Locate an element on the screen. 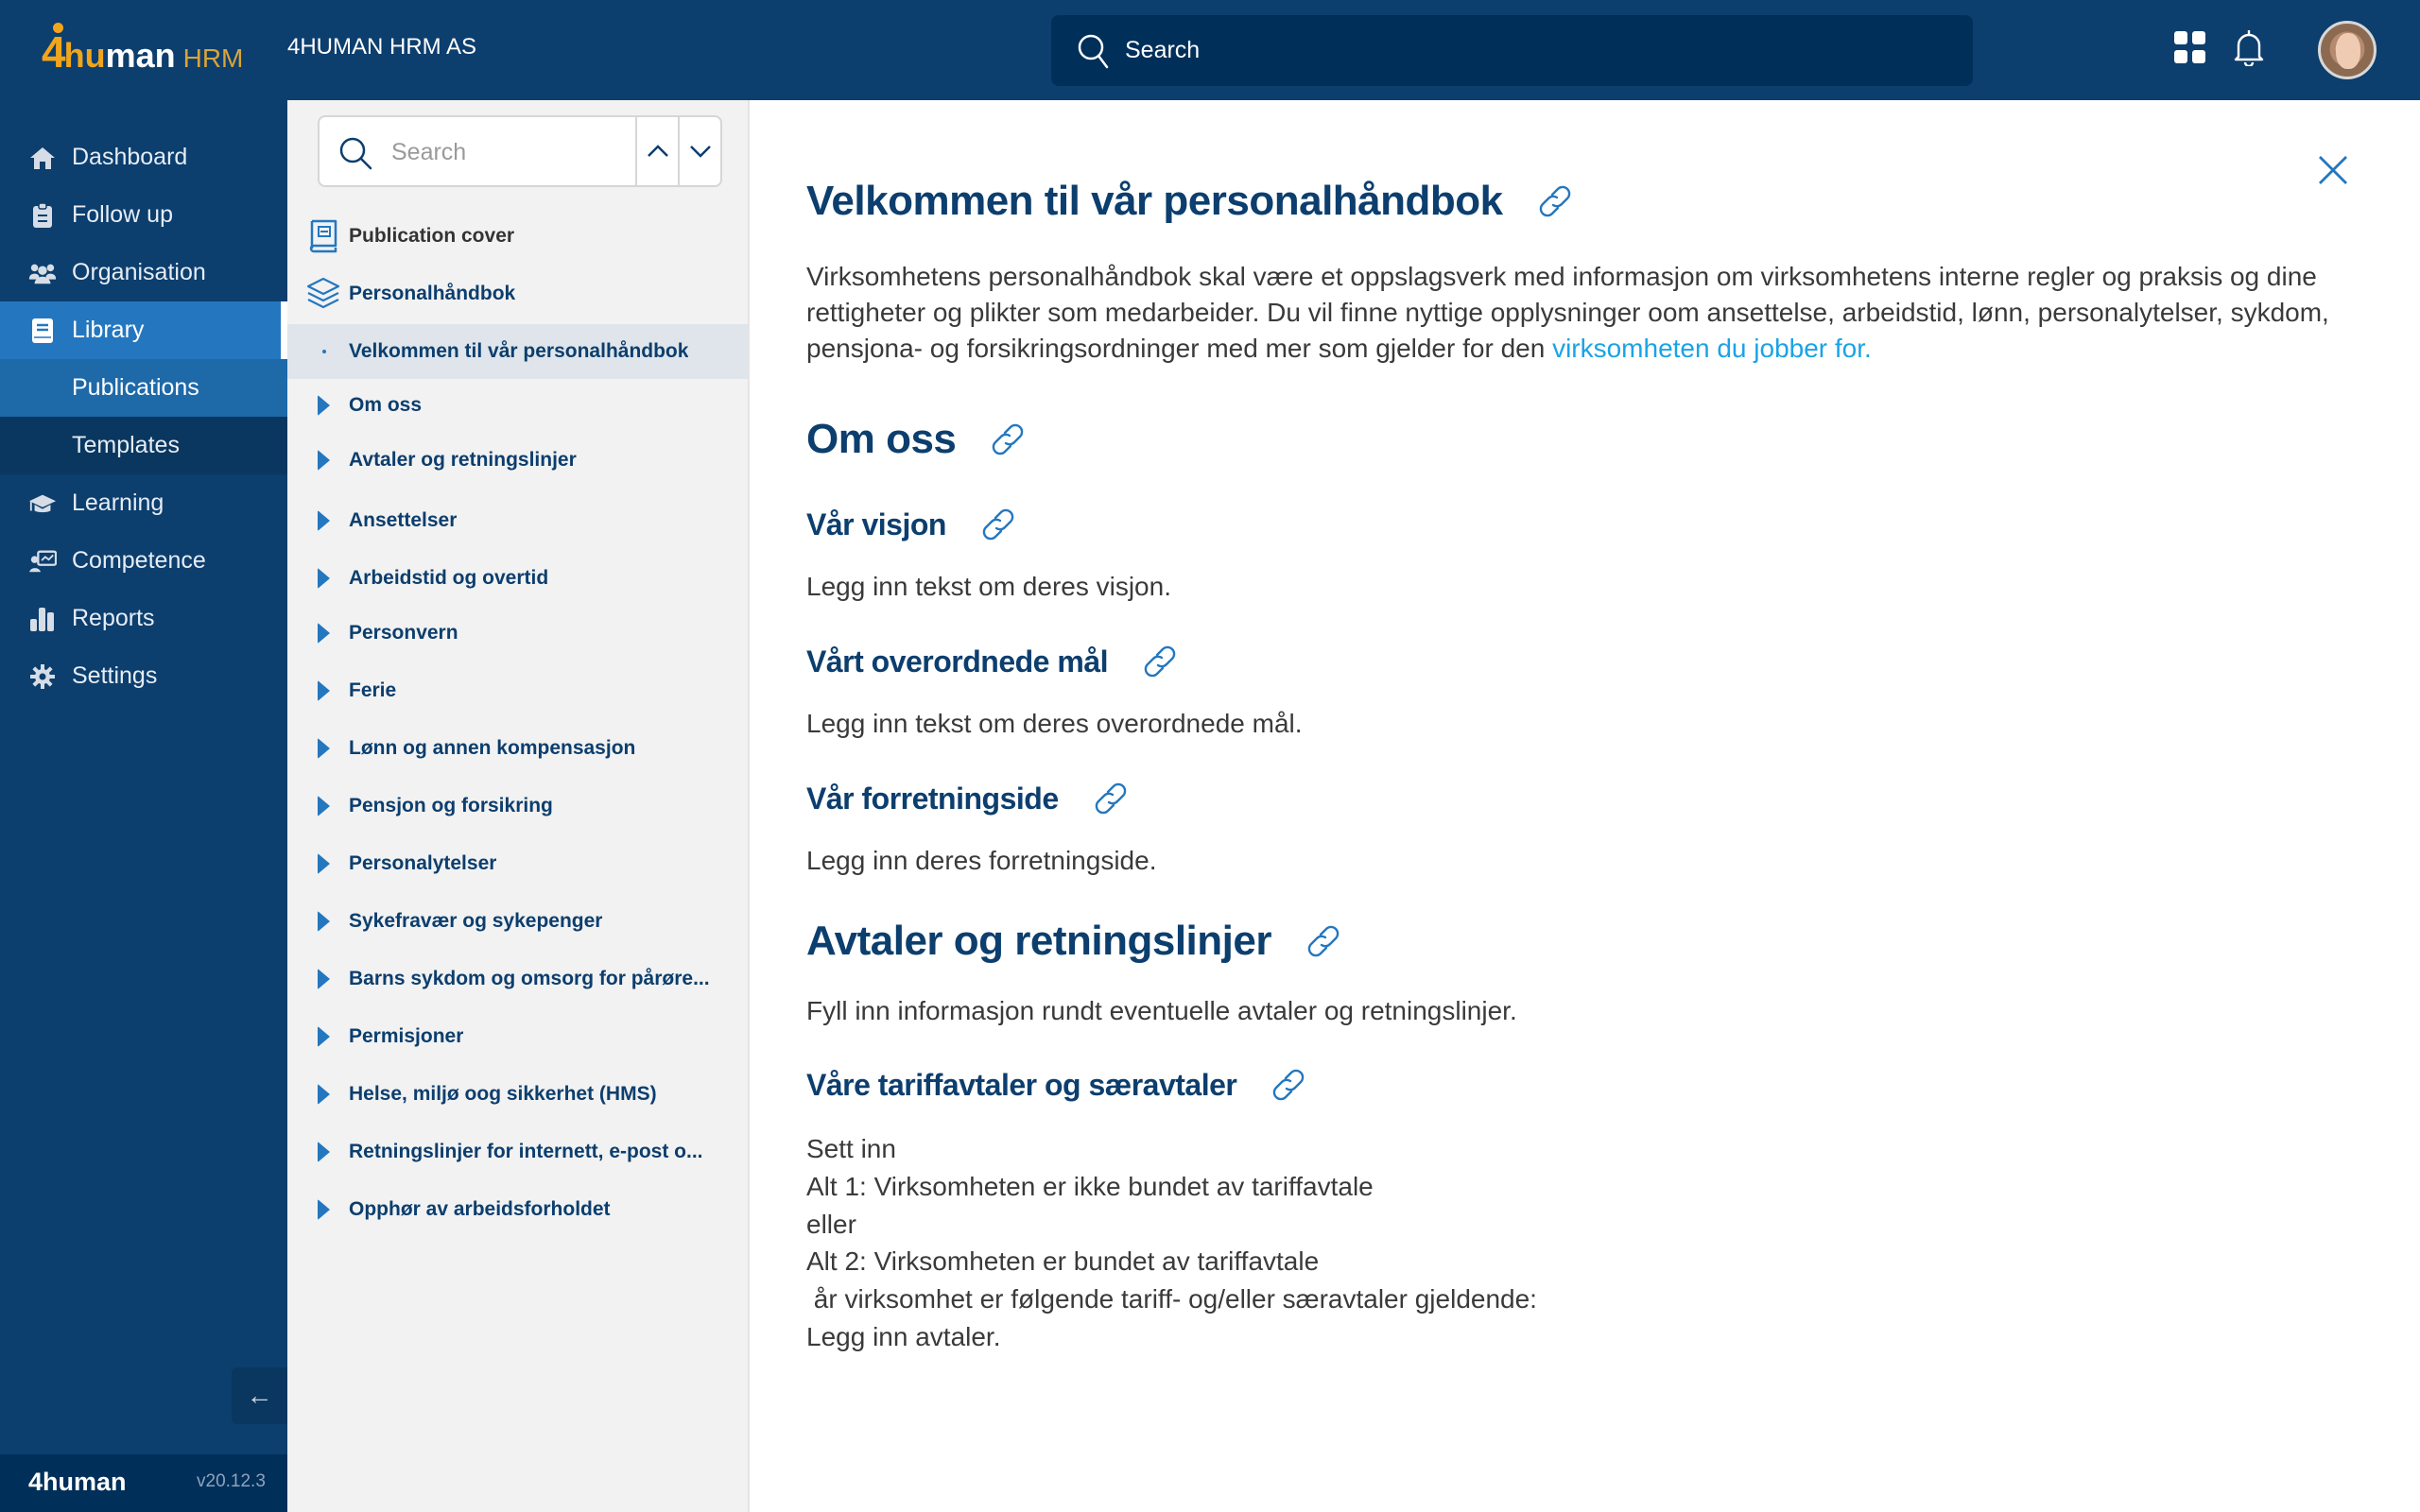 This screenshot has height=1512, width=2420. toc-search is located at coordinates (520, 151).